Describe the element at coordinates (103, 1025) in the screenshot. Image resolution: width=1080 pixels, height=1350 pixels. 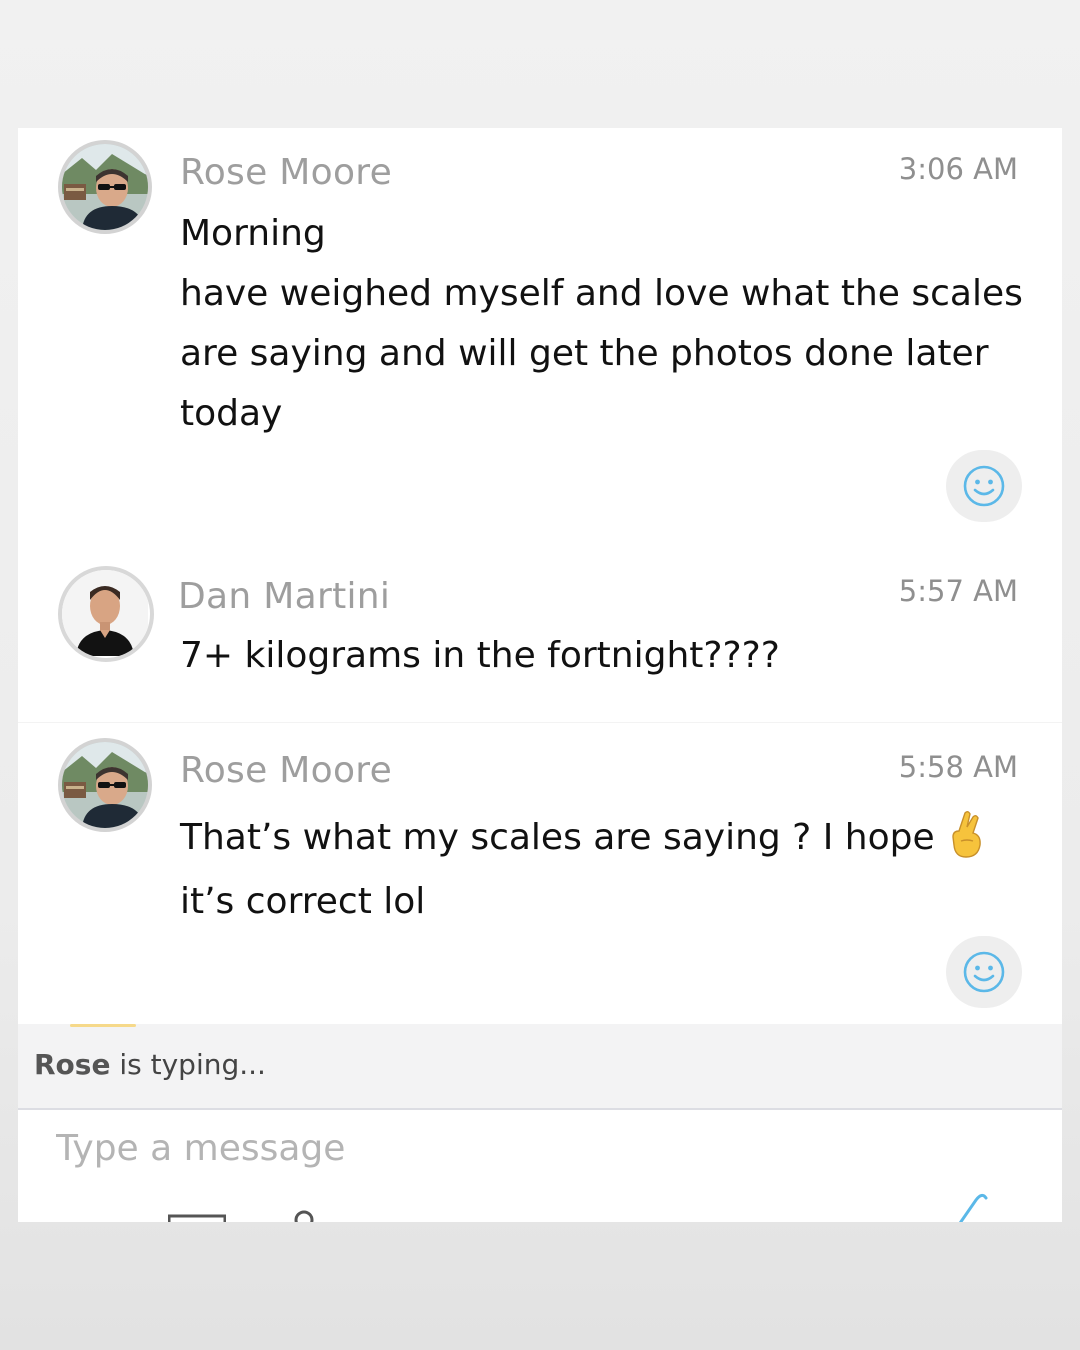
I see `typing-accent-line` at that location.